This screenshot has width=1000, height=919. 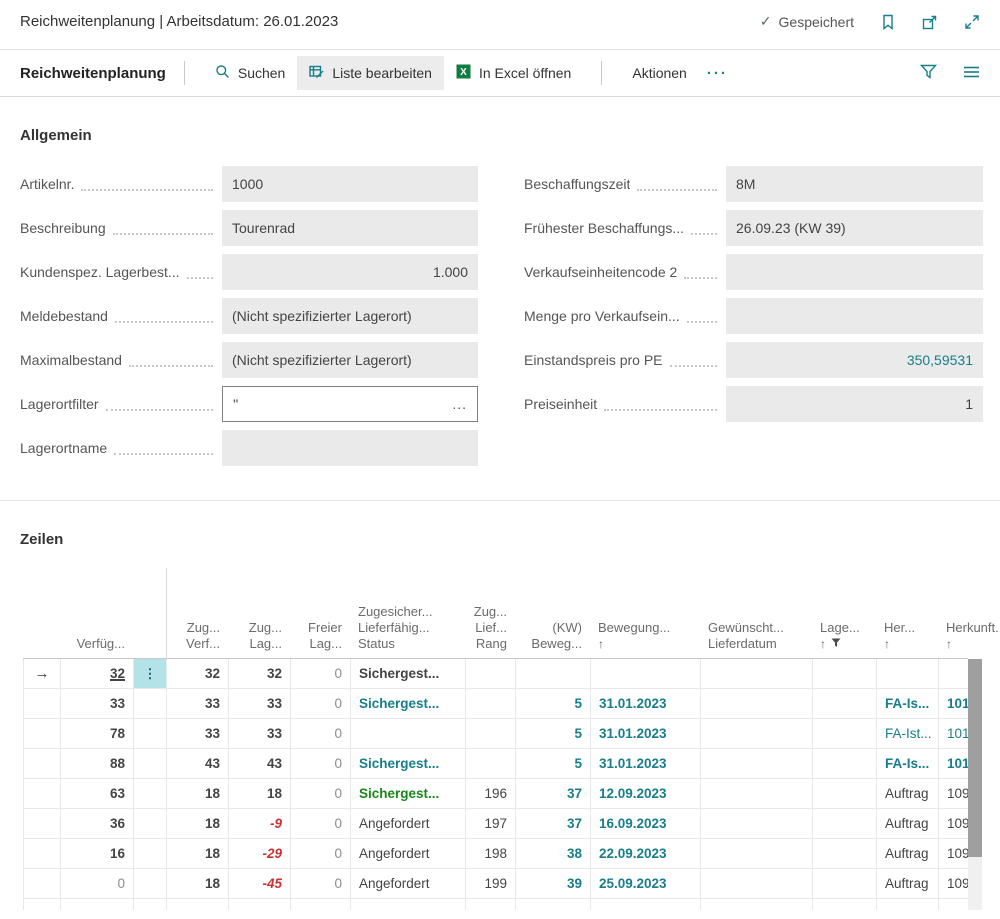 I want to click on row-menu-cell: ⋮, so click(x=150, y=673).